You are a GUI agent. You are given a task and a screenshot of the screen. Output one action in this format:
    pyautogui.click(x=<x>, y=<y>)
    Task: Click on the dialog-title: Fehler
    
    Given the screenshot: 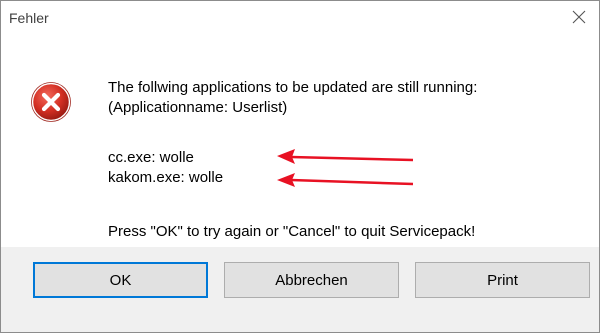 What is the action you would take?
    pyautogui.click(x=29, y=18)
    